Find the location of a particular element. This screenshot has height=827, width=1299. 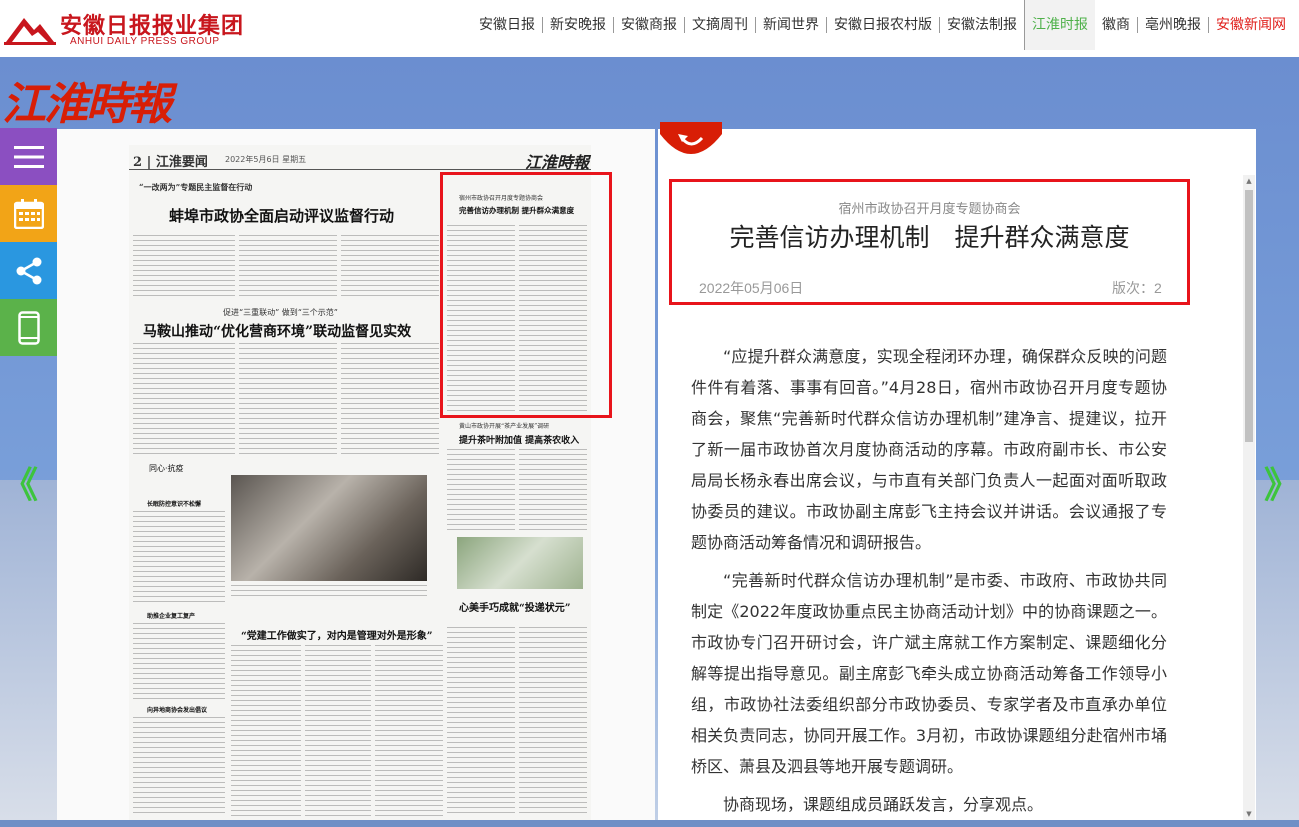

calendar-button is located at coordinates (28, 213).